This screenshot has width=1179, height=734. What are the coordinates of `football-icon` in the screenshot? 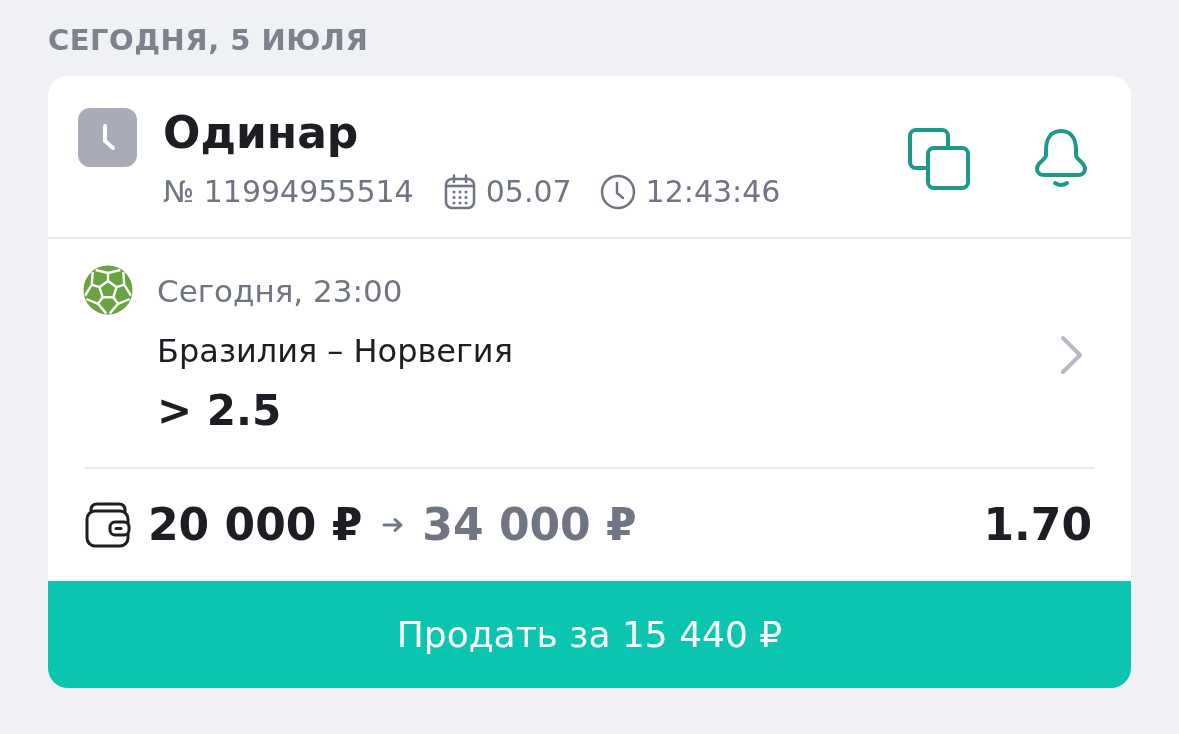 It's located at (108, 290).